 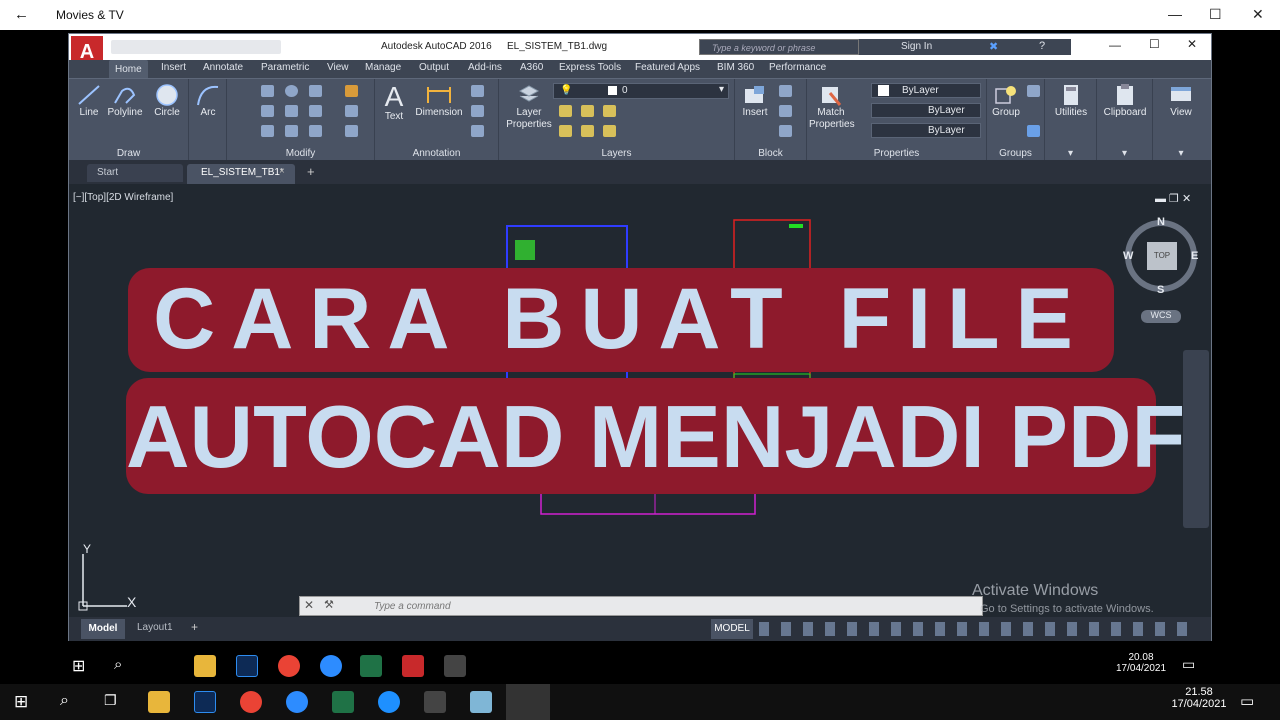 I want to click on start-icon: ⊞, so click(x=78, y=666).